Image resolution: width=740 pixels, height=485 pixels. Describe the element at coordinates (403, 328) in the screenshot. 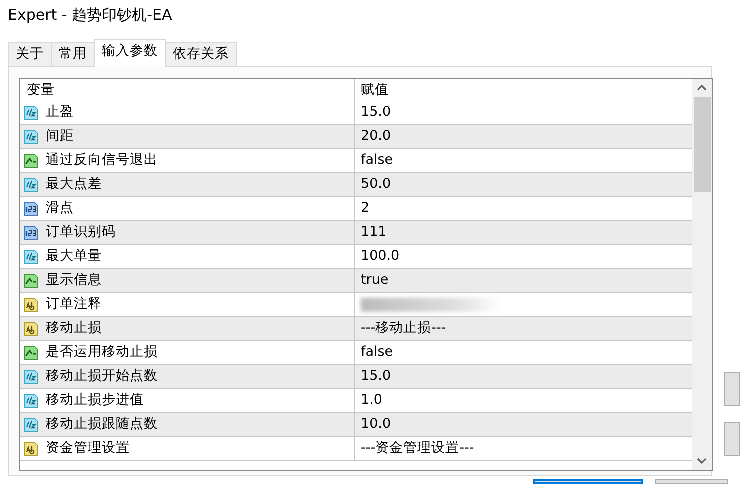

I see `parameter-value: ---移动止损---` at that location.